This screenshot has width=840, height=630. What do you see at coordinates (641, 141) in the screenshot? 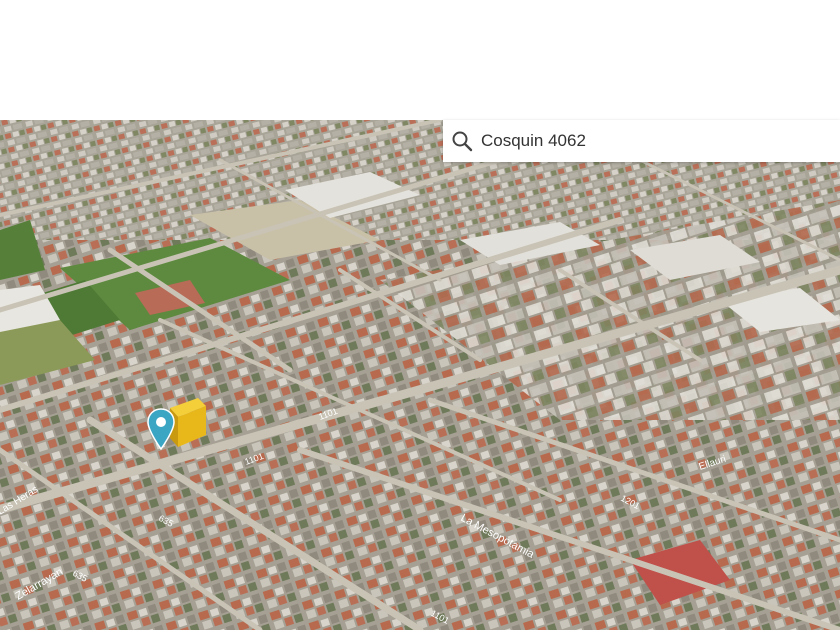
I see `search-bar: Cosquin 4062` at bounding box center [641, 141].